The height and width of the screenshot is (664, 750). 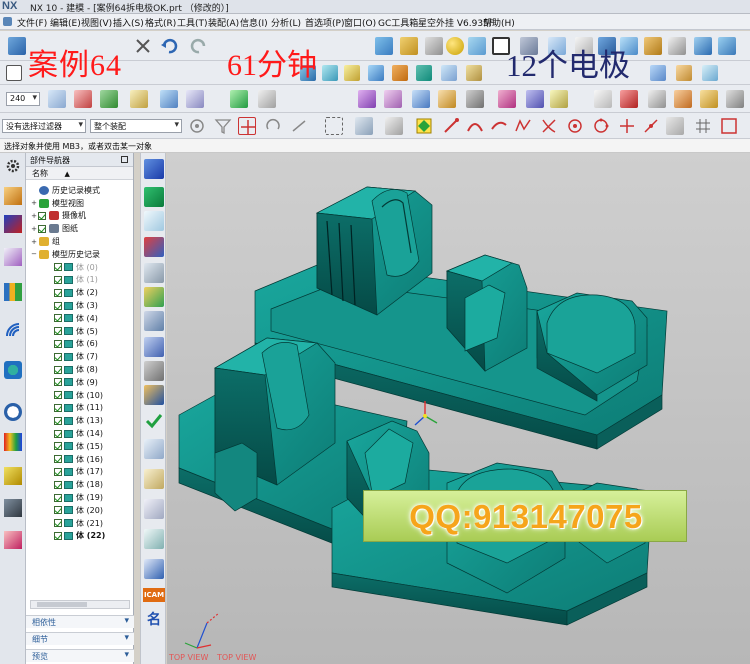 I want to click on sphere-icon, so click(x=455, y=46).